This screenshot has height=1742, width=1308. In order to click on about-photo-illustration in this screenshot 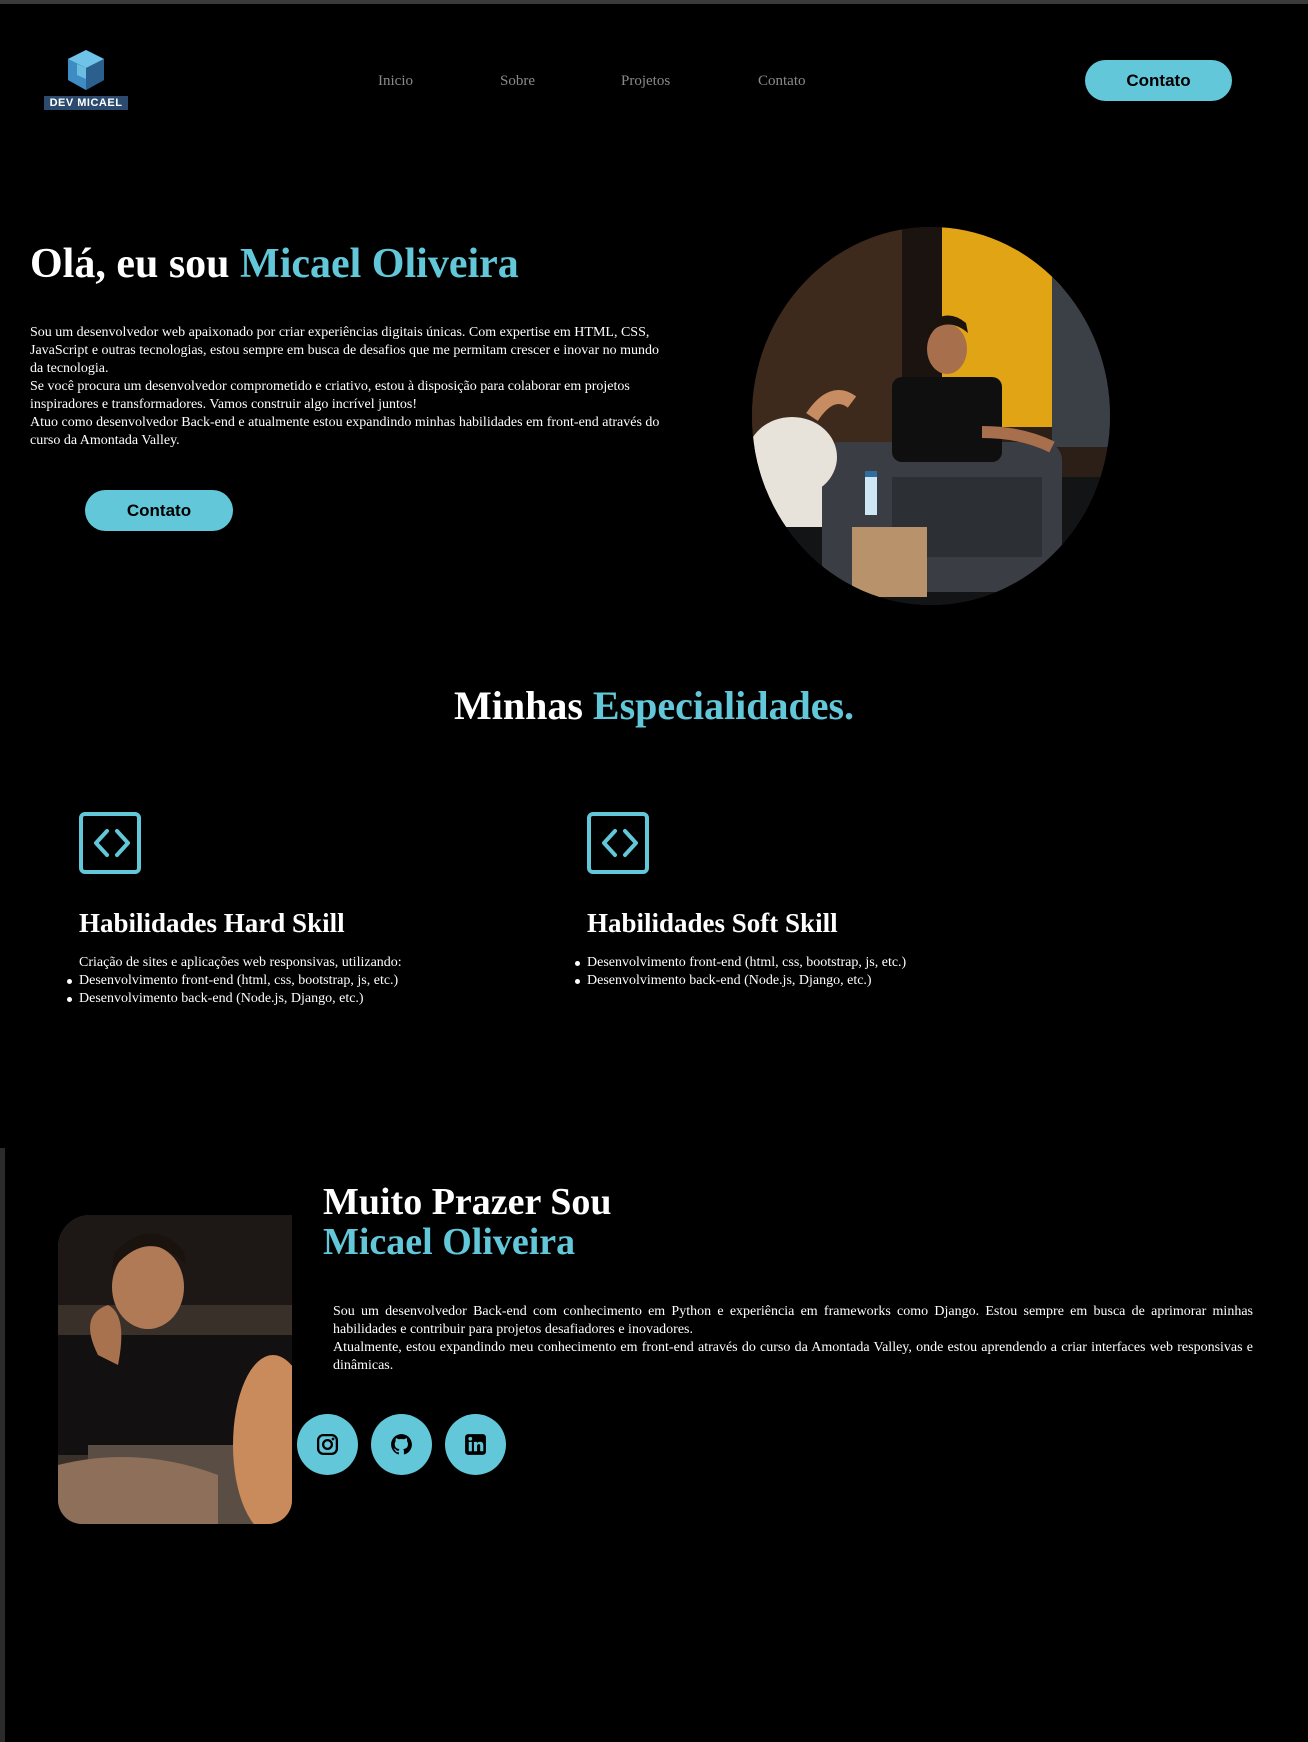, I will do `click(175, 1369)`.